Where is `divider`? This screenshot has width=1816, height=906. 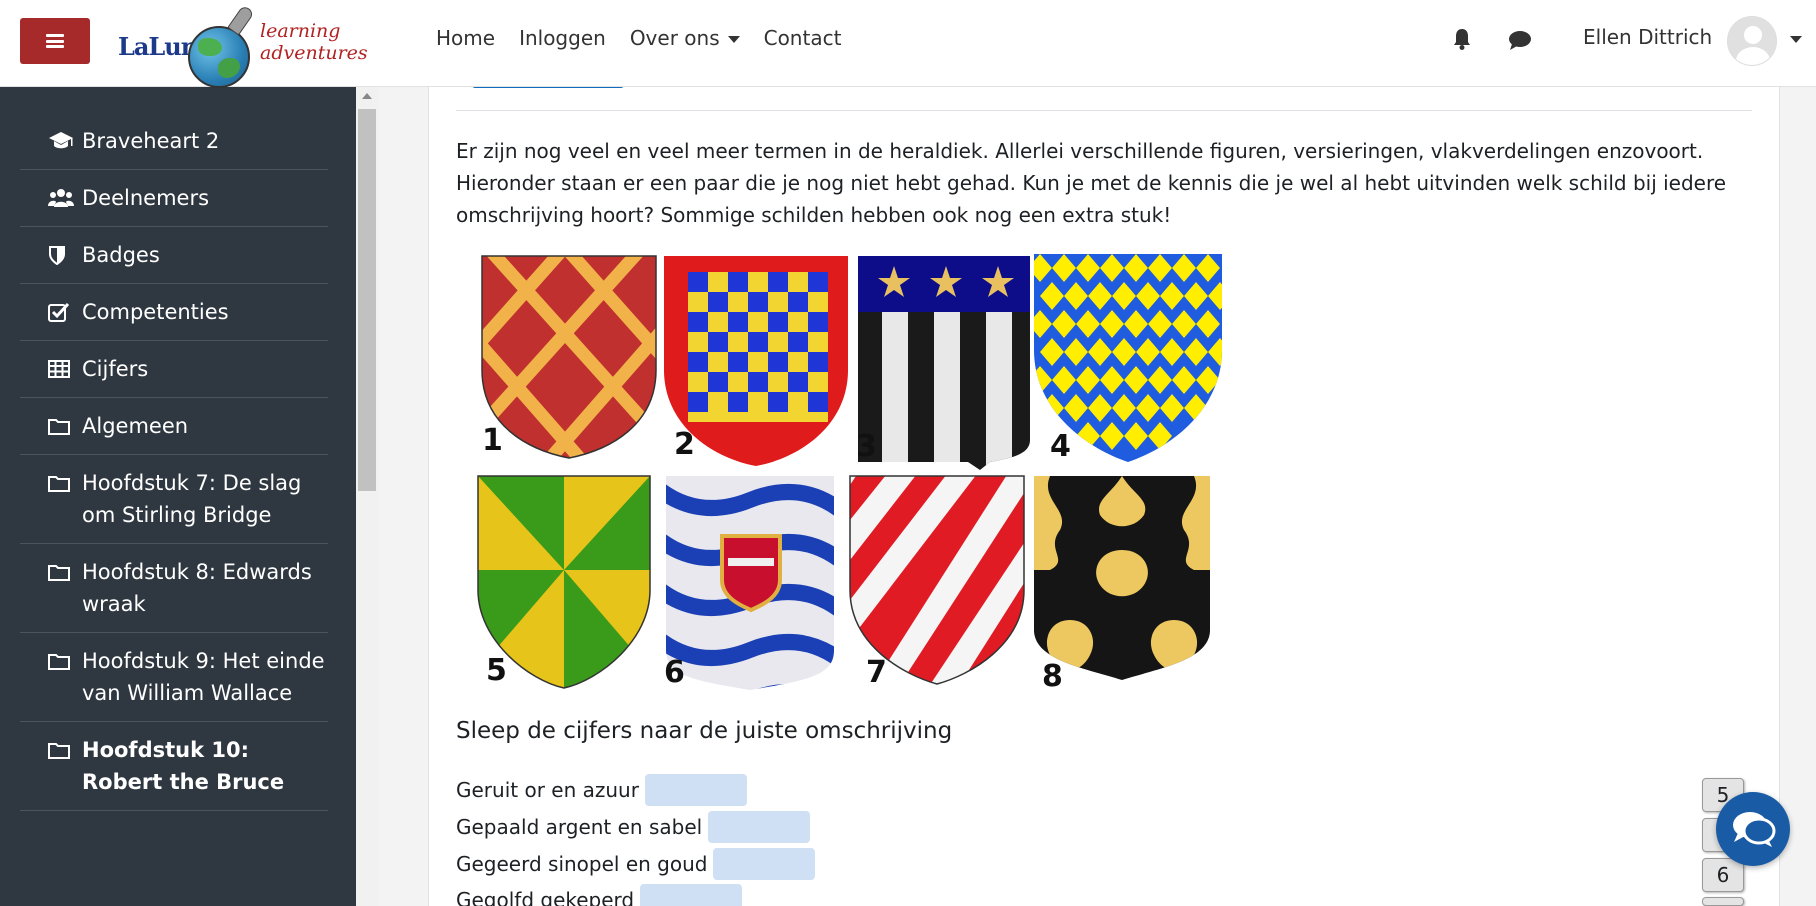
divider is located at coordinates (1104, 110).